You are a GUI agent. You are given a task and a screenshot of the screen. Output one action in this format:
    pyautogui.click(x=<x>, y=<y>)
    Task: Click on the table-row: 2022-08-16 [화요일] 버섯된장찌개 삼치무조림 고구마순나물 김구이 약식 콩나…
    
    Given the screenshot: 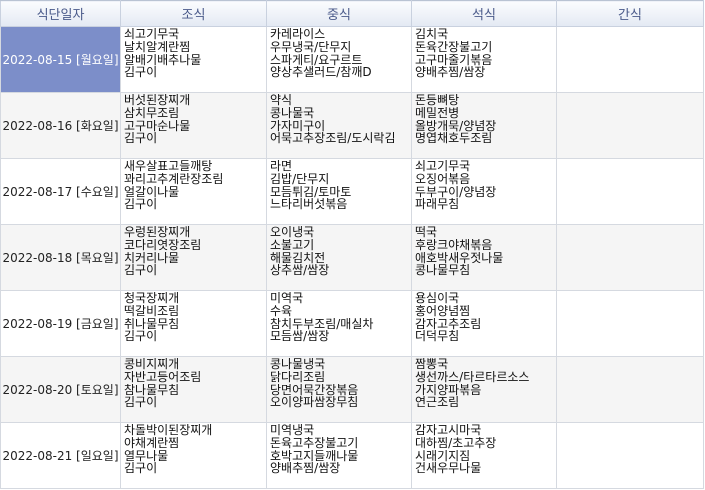 What is the action you would take?
    pyautogui.click(x=352, y=125)
    